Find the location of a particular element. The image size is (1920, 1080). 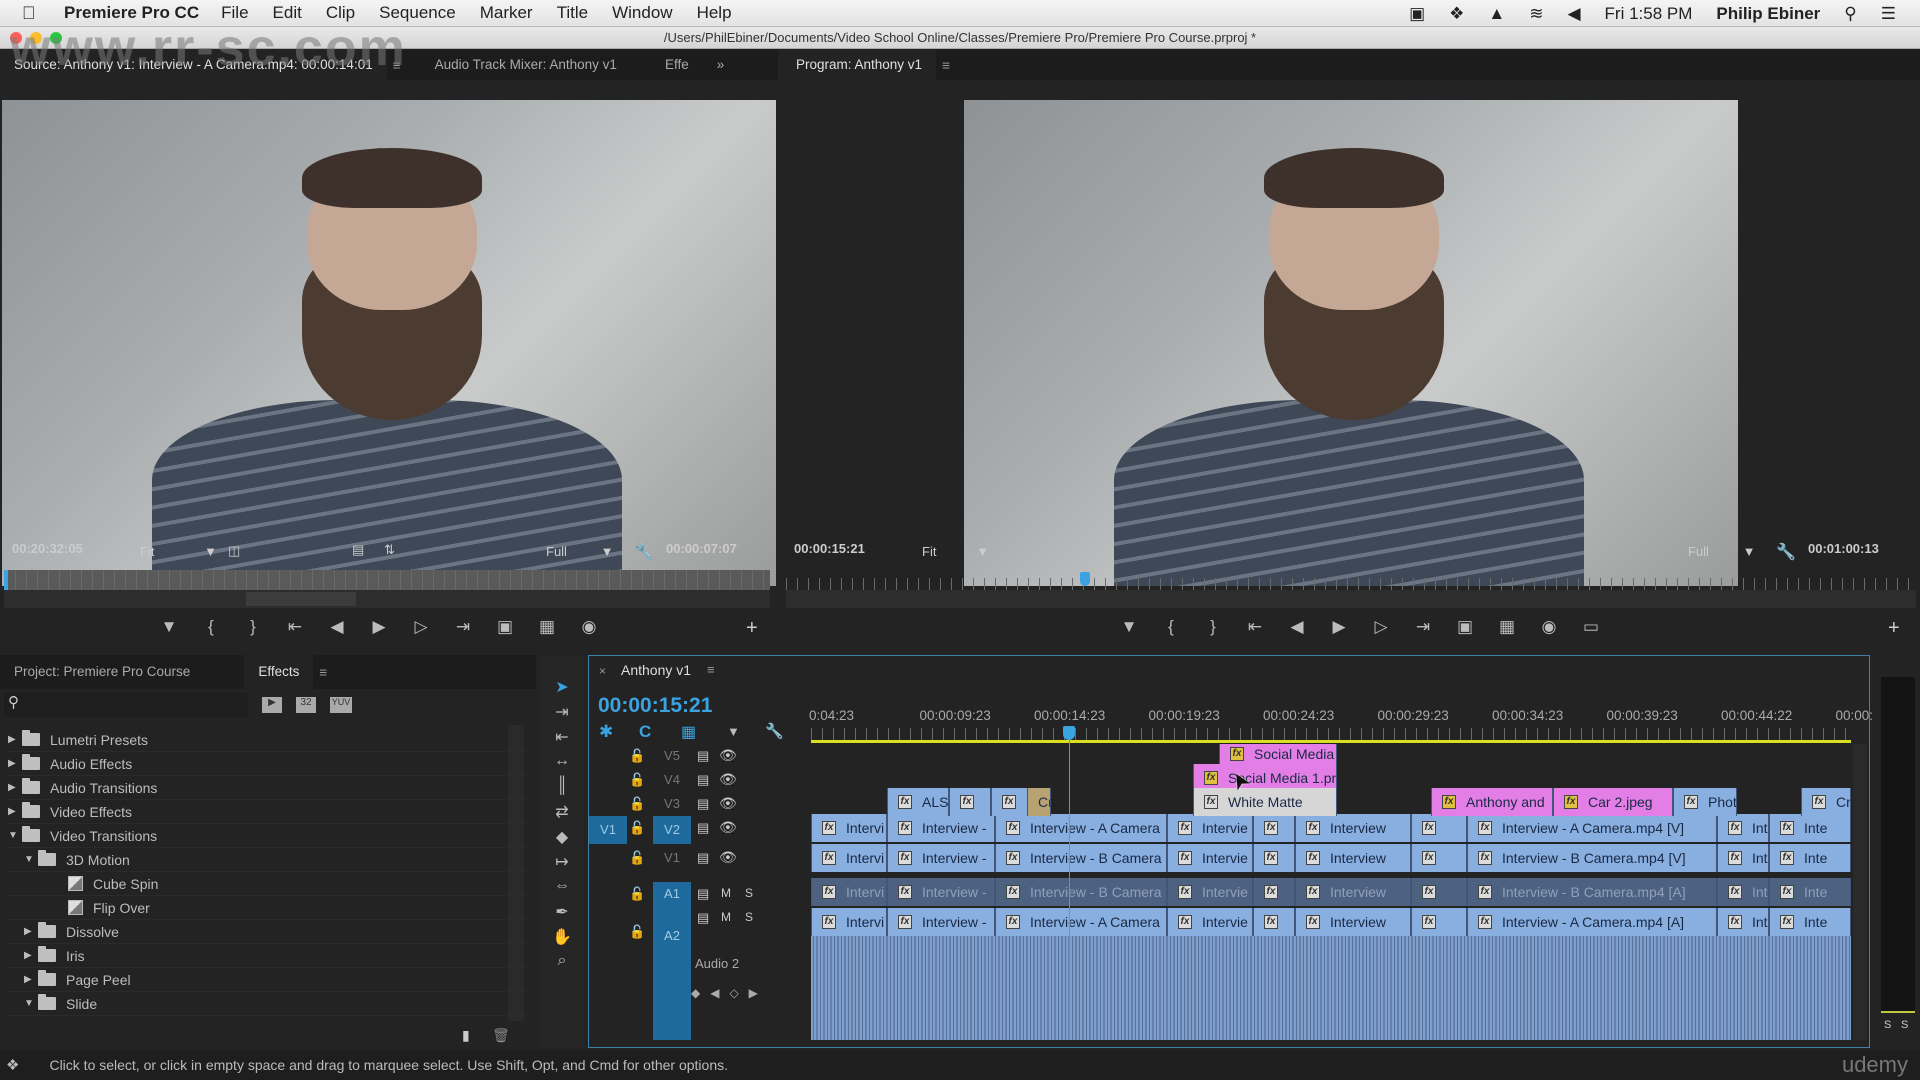

close-sequence-icon: × is located at coordinates (602, 671).